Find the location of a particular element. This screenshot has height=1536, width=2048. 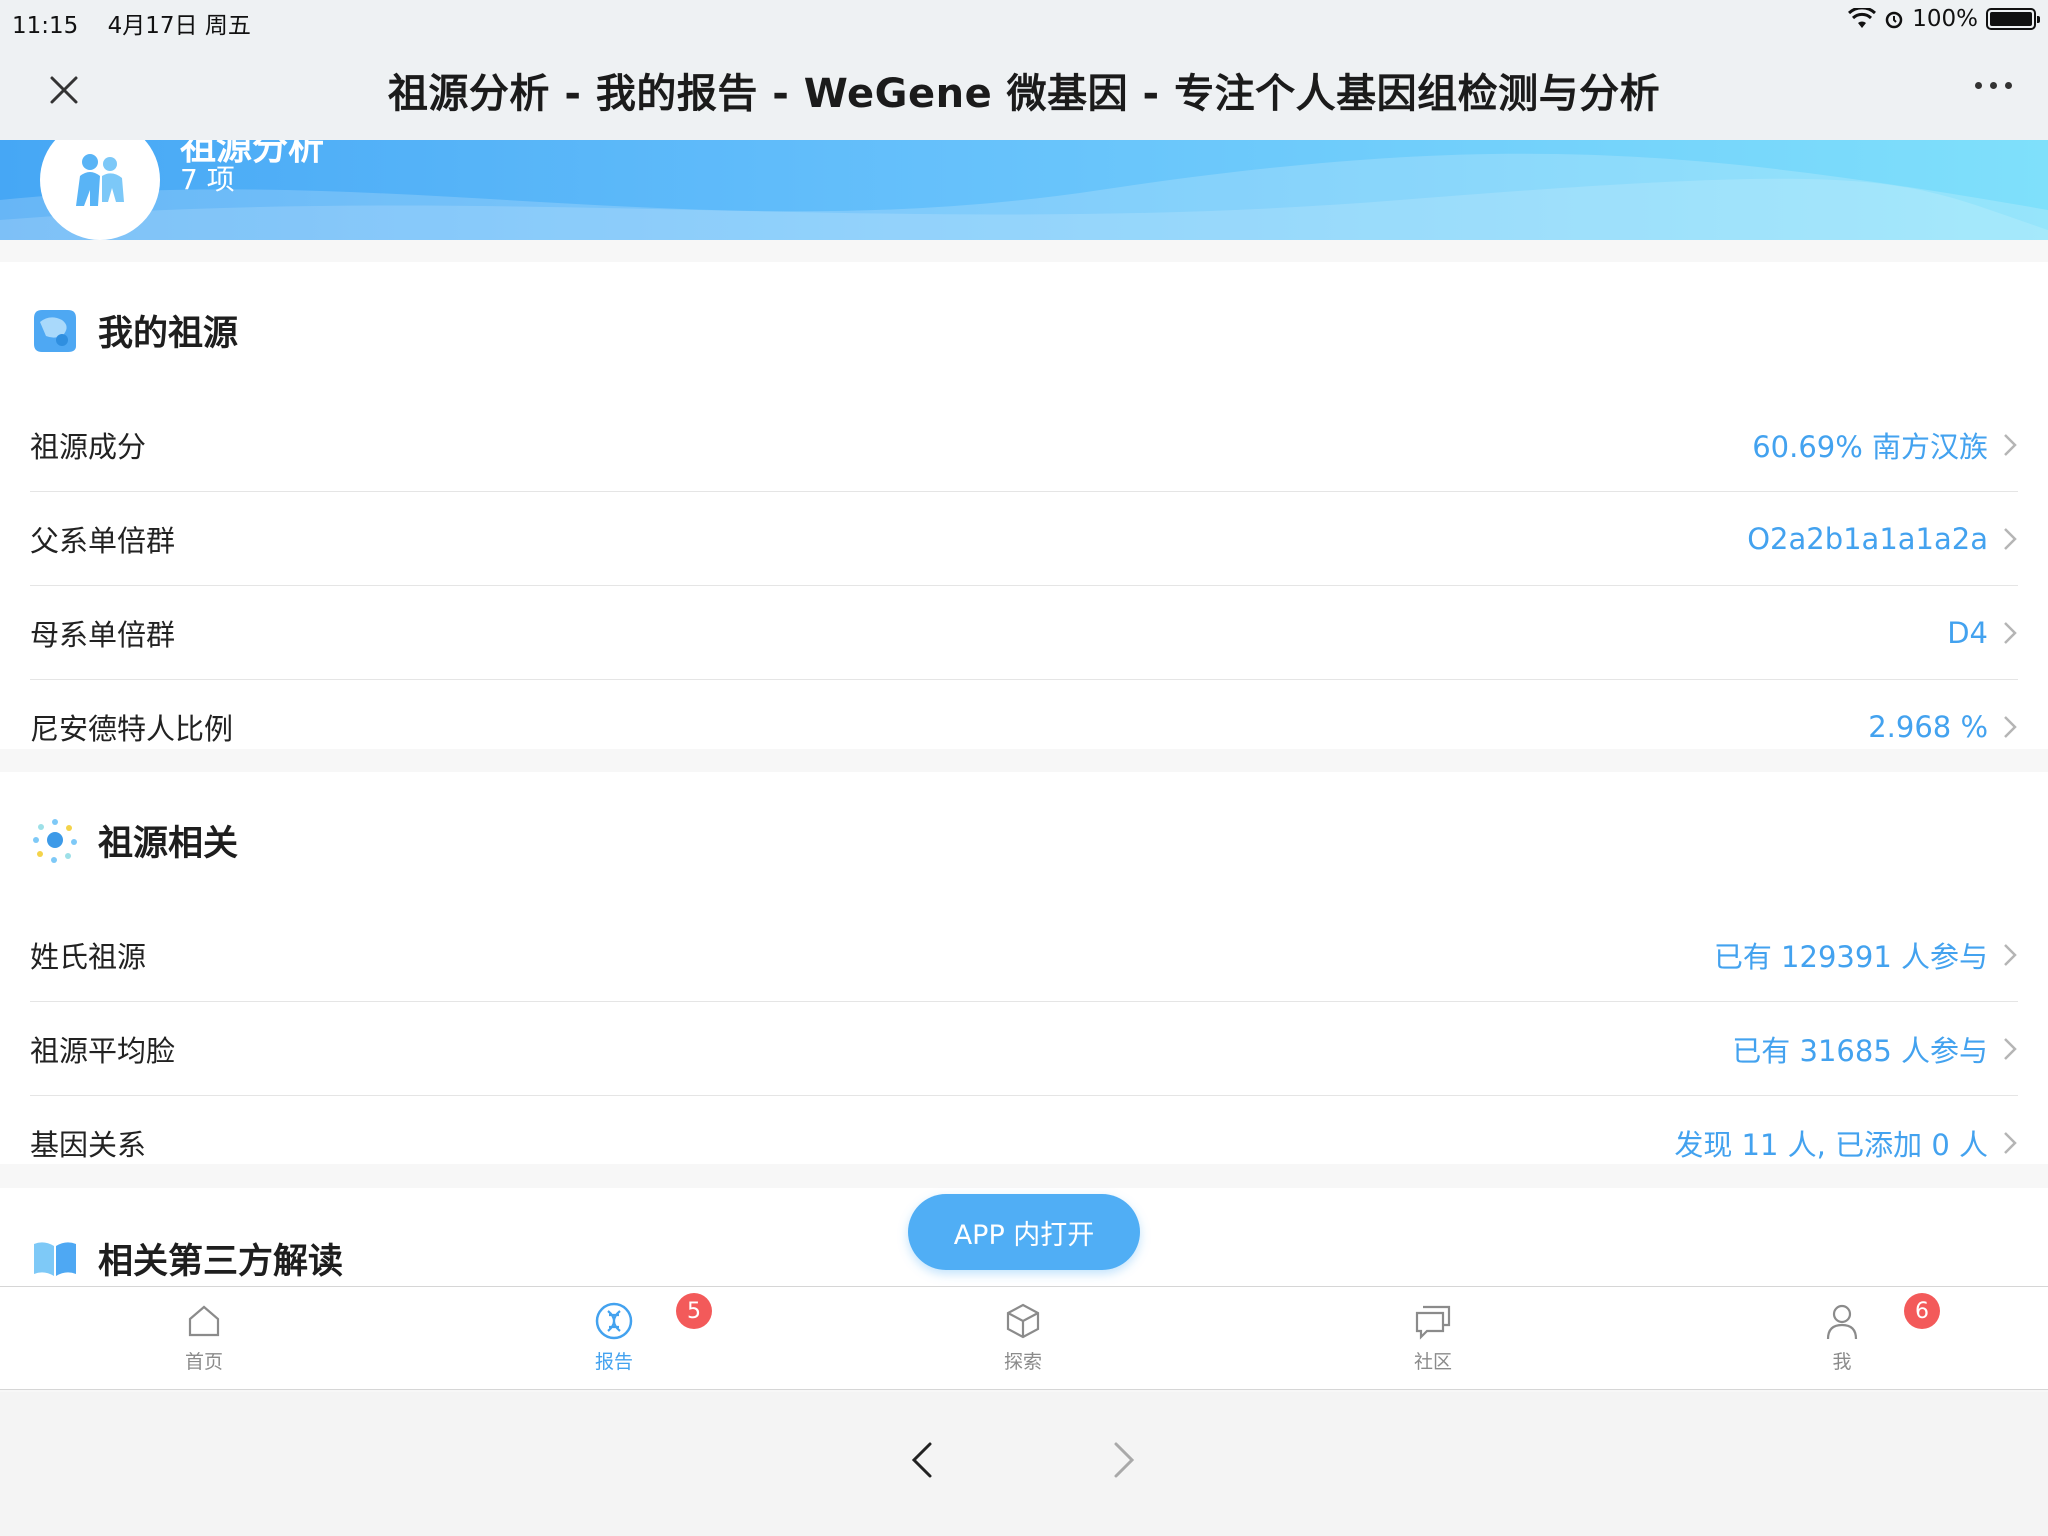

cube-icon is located at coordinates (1023, 1321).